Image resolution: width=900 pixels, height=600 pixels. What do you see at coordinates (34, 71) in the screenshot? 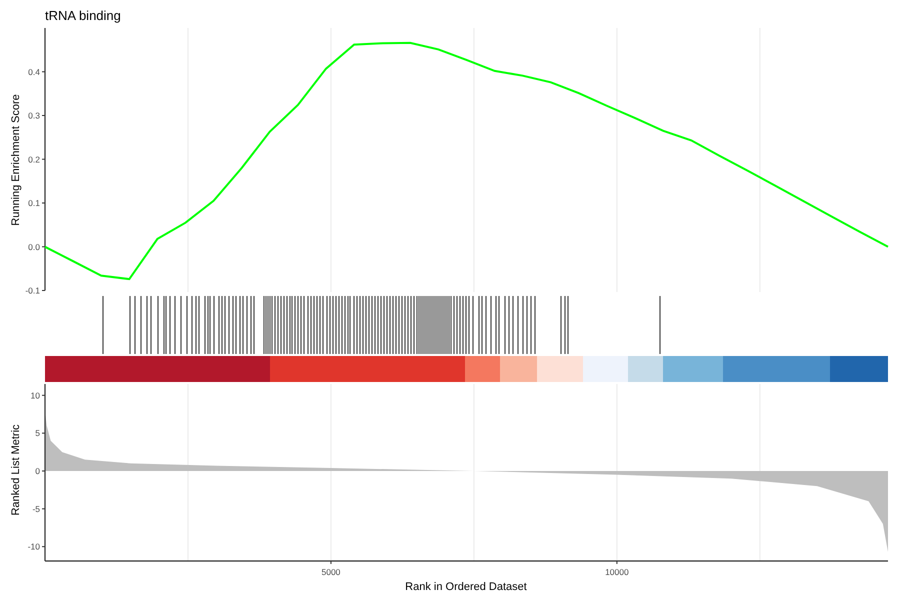
I see `tick-label: 0.4` at bounding box center [34, 71].